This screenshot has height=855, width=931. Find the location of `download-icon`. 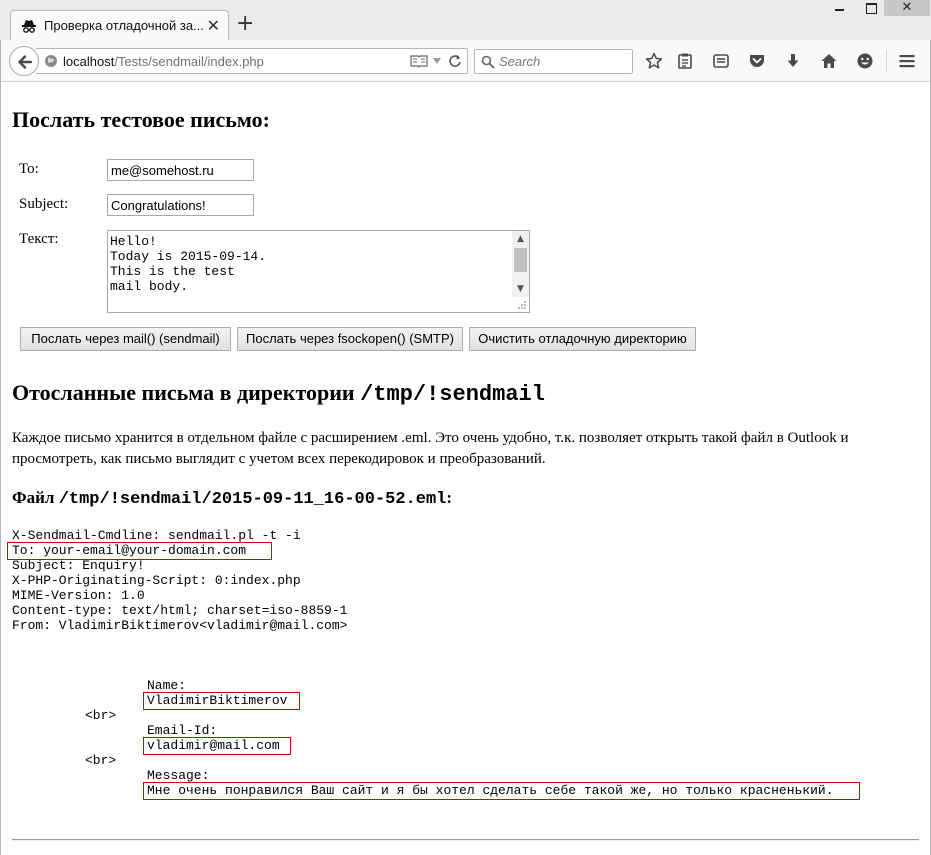

download-icon is located at coordinates (793, 61).